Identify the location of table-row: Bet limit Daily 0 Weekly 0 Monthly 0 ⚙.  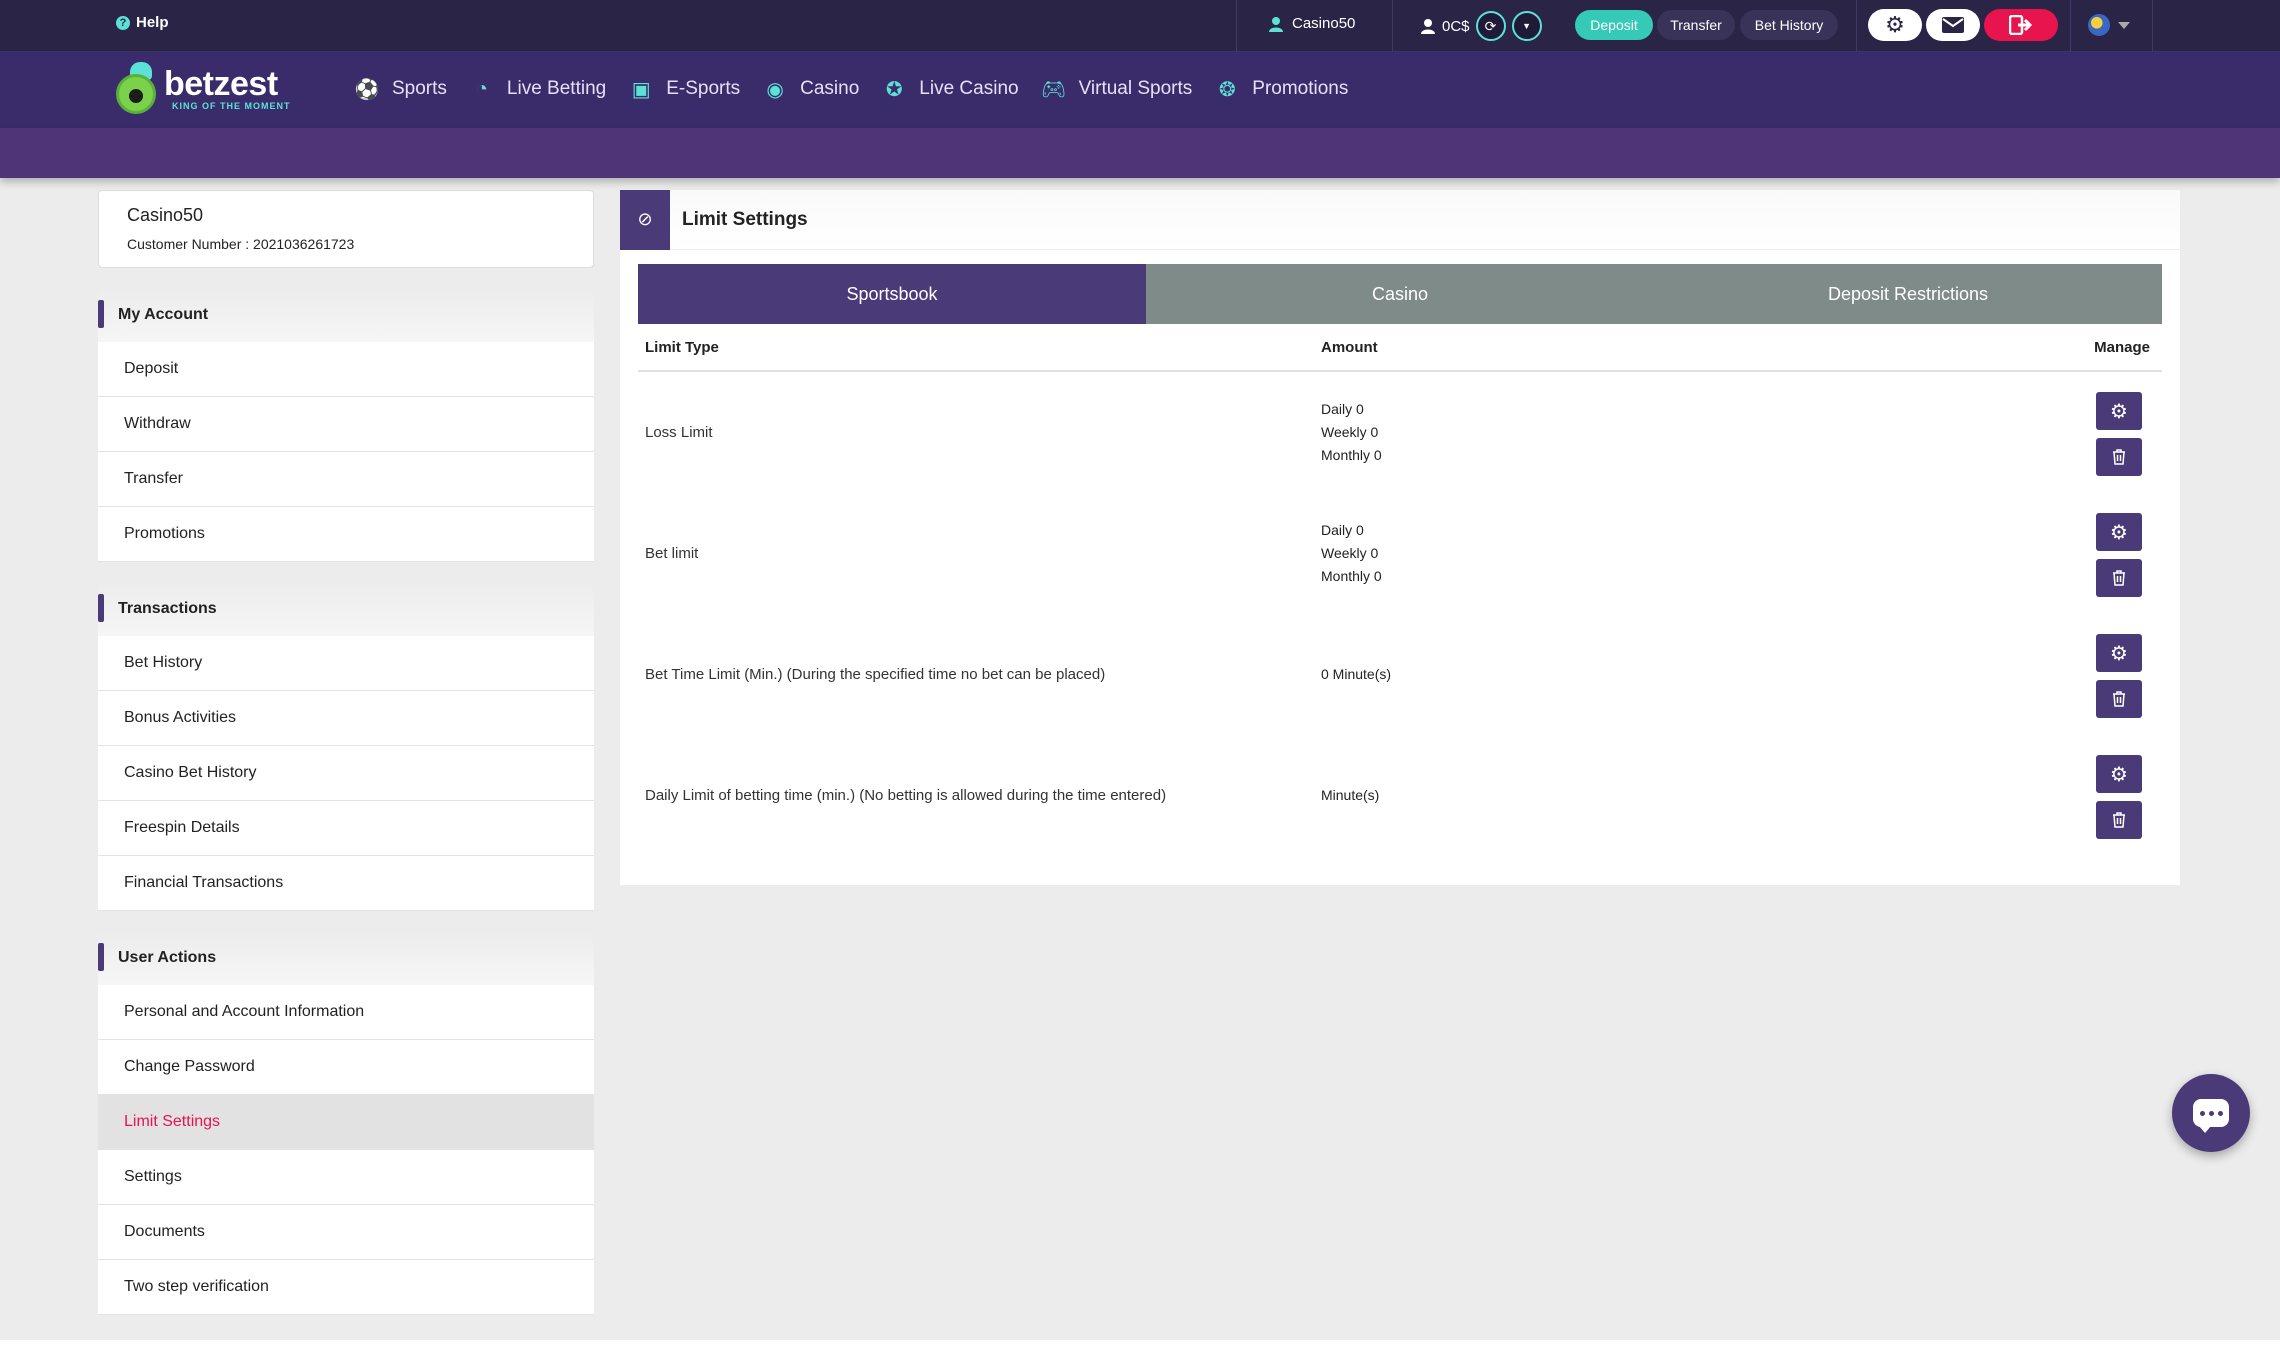
(1400, 553).